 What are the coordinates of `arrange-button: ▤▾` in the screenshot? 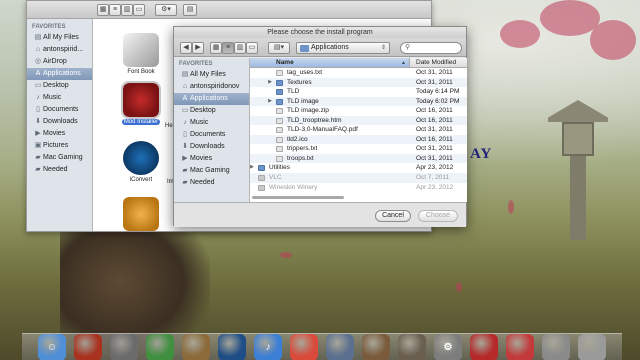 It's located at (279, 48).